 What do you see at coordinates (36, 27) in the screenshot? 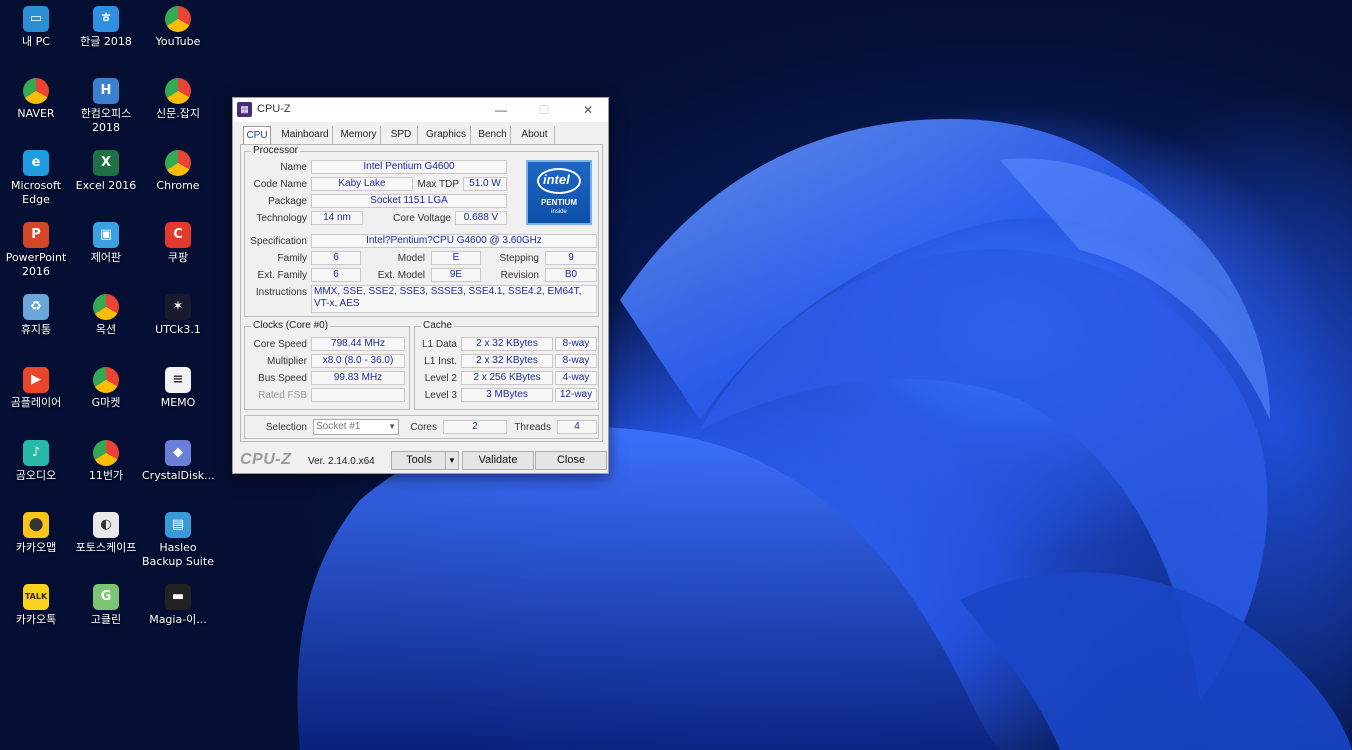
I see `desktop-icon: ▭ 내 PC` at bounding box center [36, 27].